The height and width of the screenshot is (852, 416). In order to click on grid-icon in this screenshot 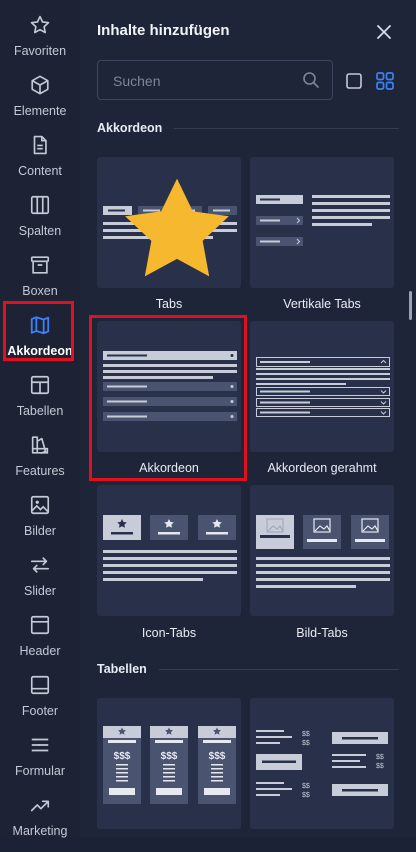, I will do `click(385, 81)`.